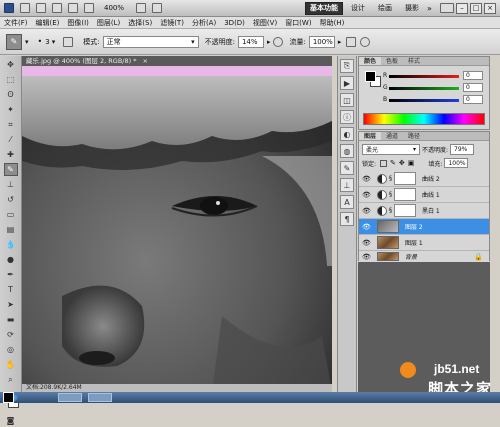 The height and width of the screenshot is (427, 500). What do you see at coordinates (340, 42) in the screenshot?
I see `flow-slider-arrow-icon: ▸` at bounding box center [340, 42].